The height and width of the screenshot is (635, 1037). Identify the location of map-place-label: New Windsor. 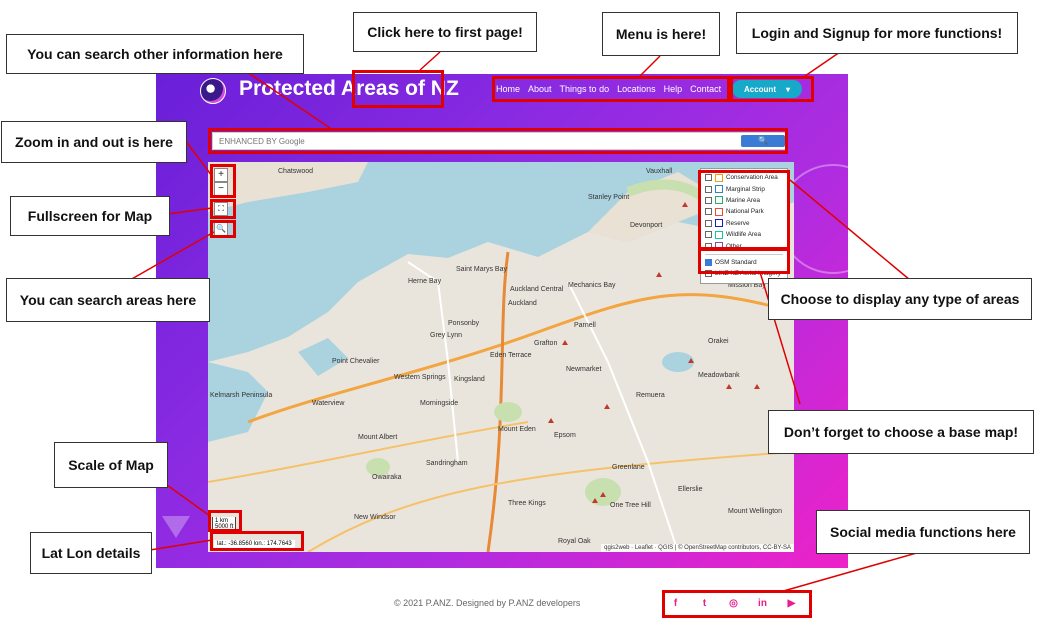
(375, 517).